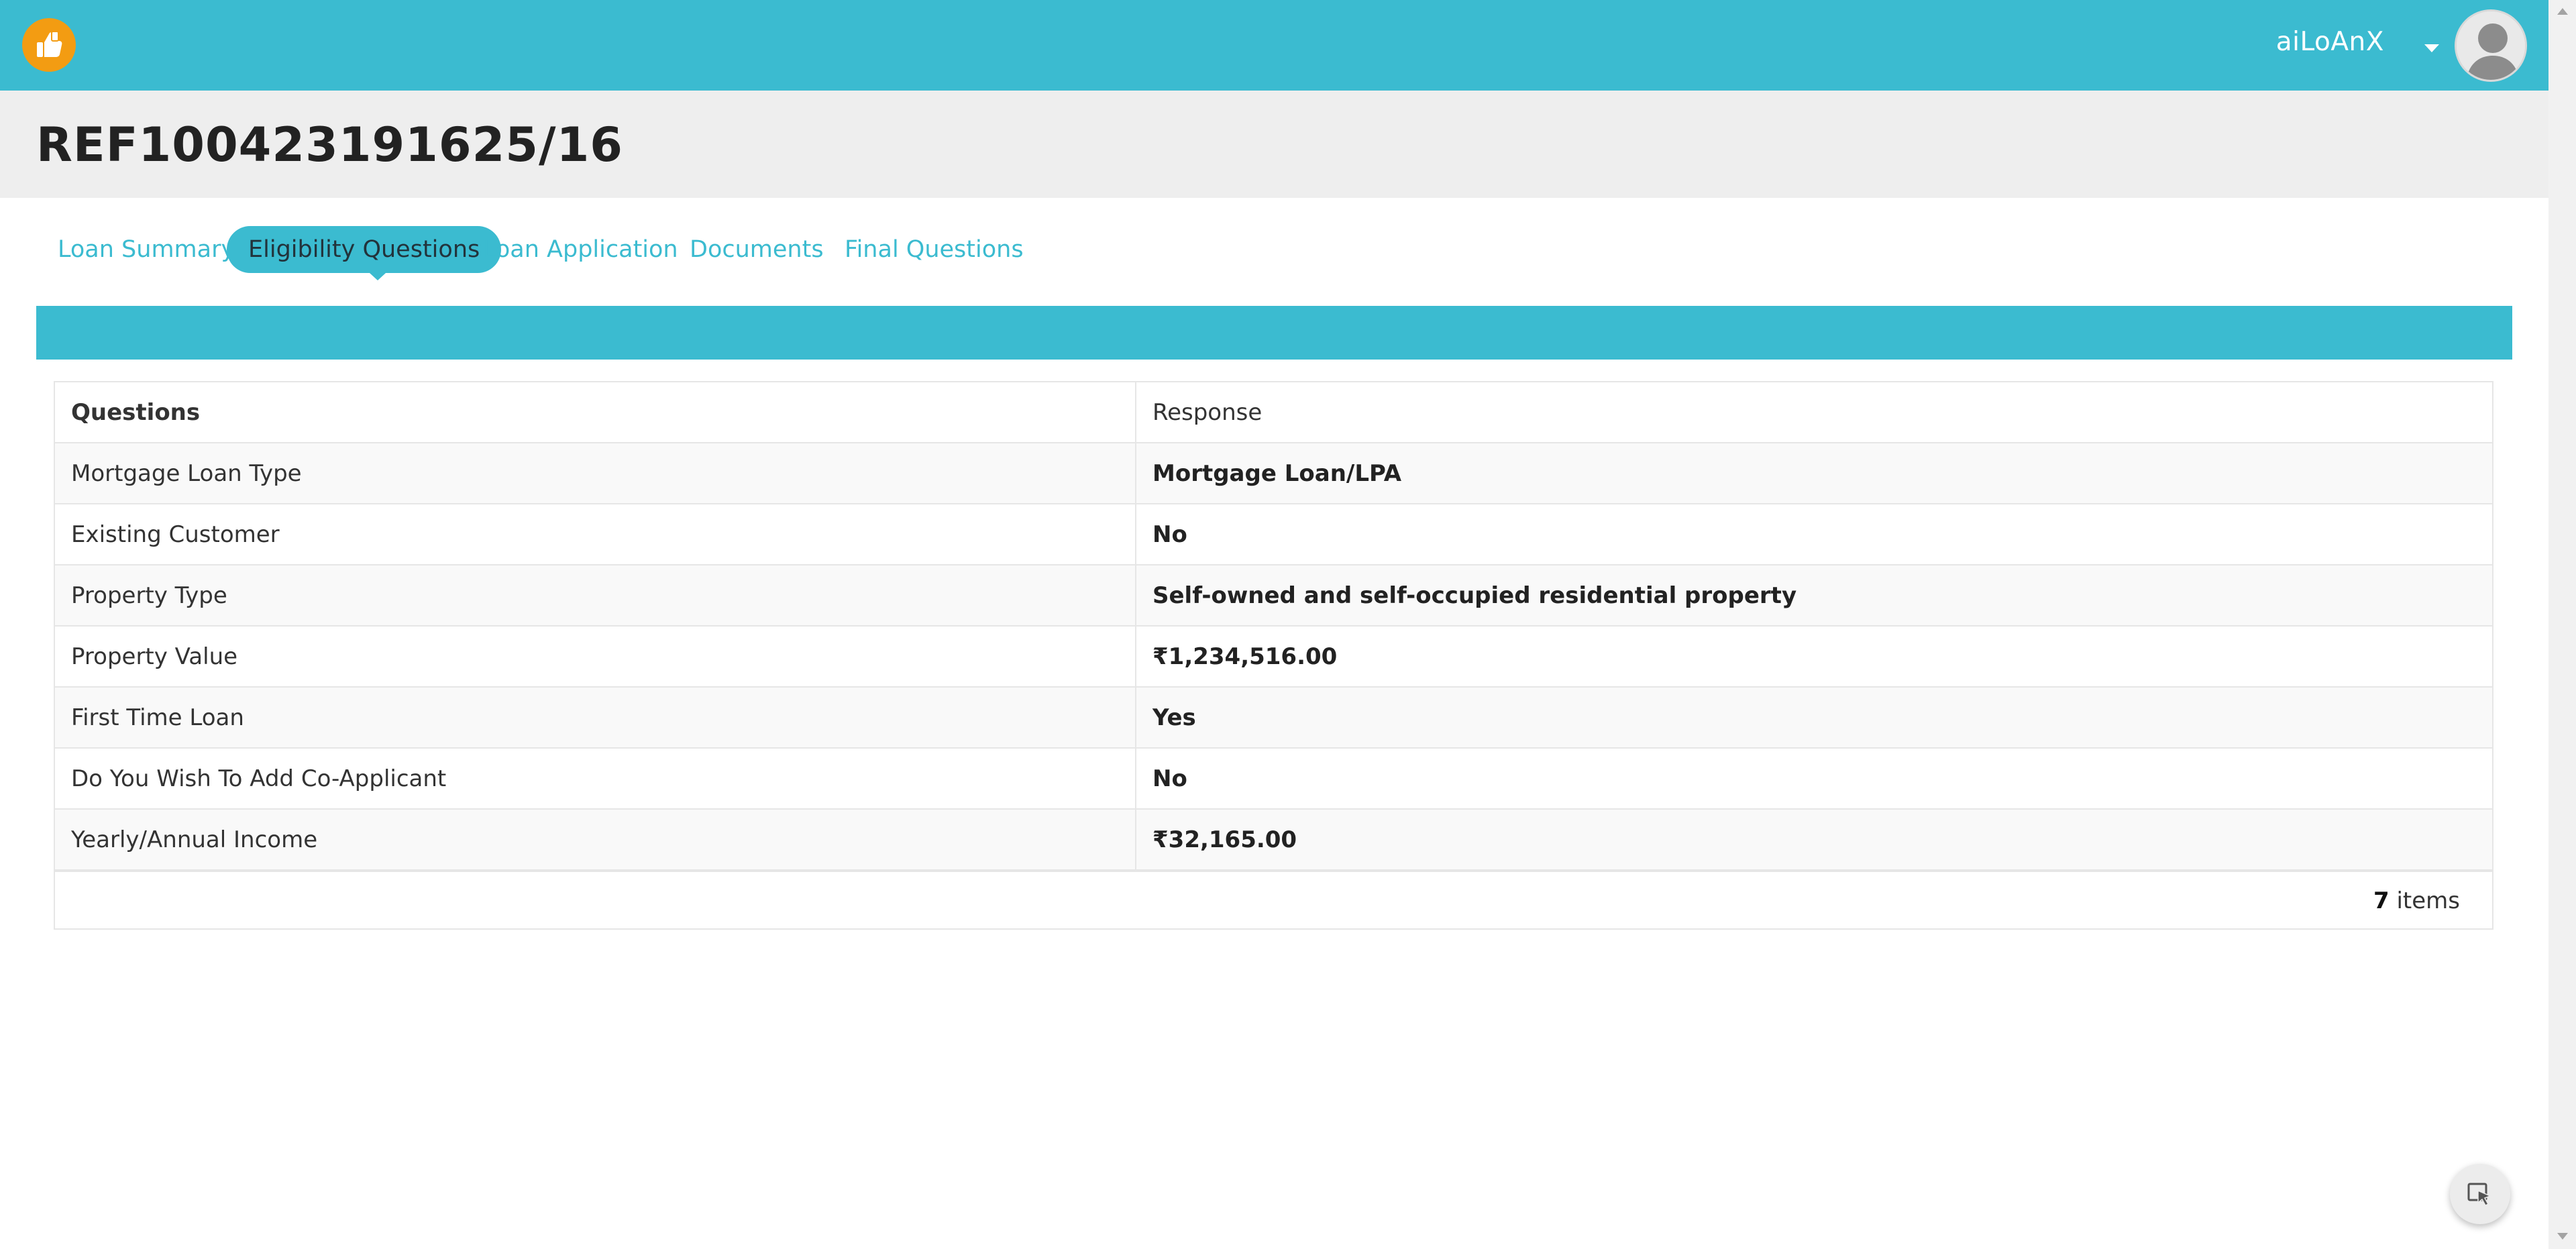 Image resolution: width=2576 pixels, height=1249 pixels. What do you see at coordinates (157, 718) in the screenshot?
I see `question-cell: First Time Loan` at bounding box center [157, 718].